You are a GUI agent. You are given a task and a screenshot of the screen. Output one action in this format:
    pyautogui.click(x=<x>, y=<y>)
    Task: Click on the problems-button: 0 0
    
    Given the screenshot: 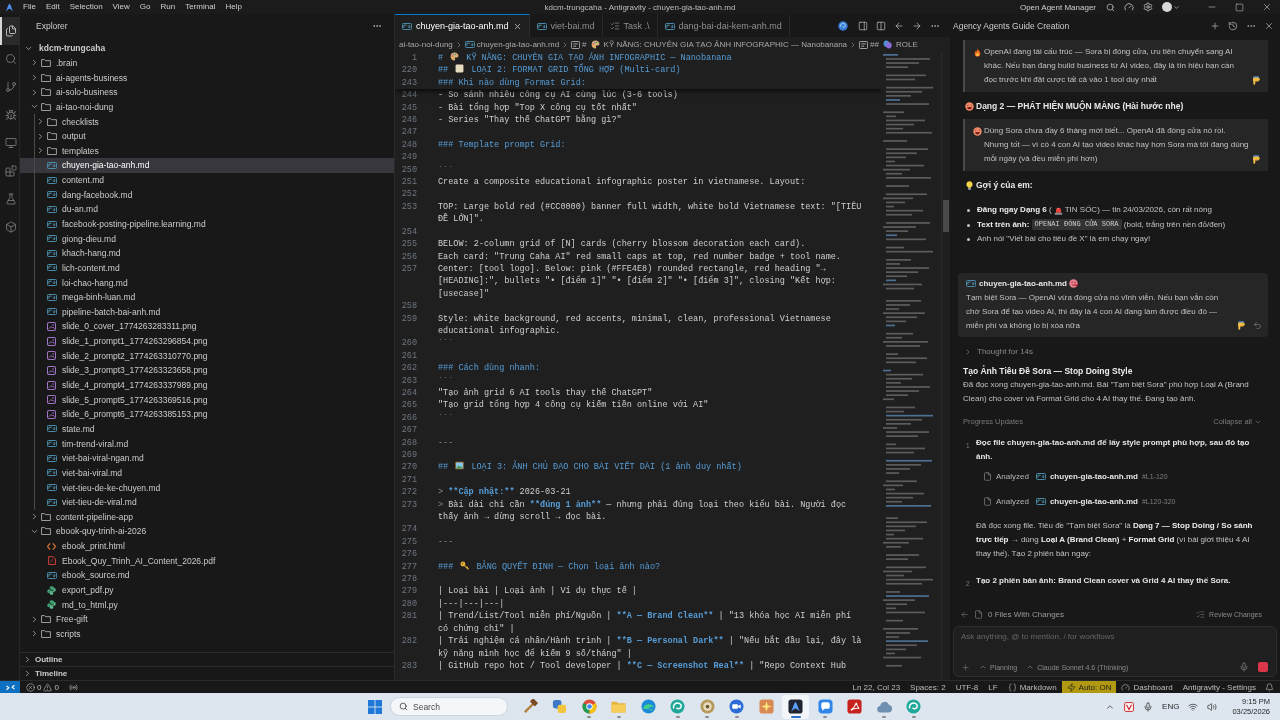 What is the action you would take?
    pyautogui.click(x=42, y=687)
    